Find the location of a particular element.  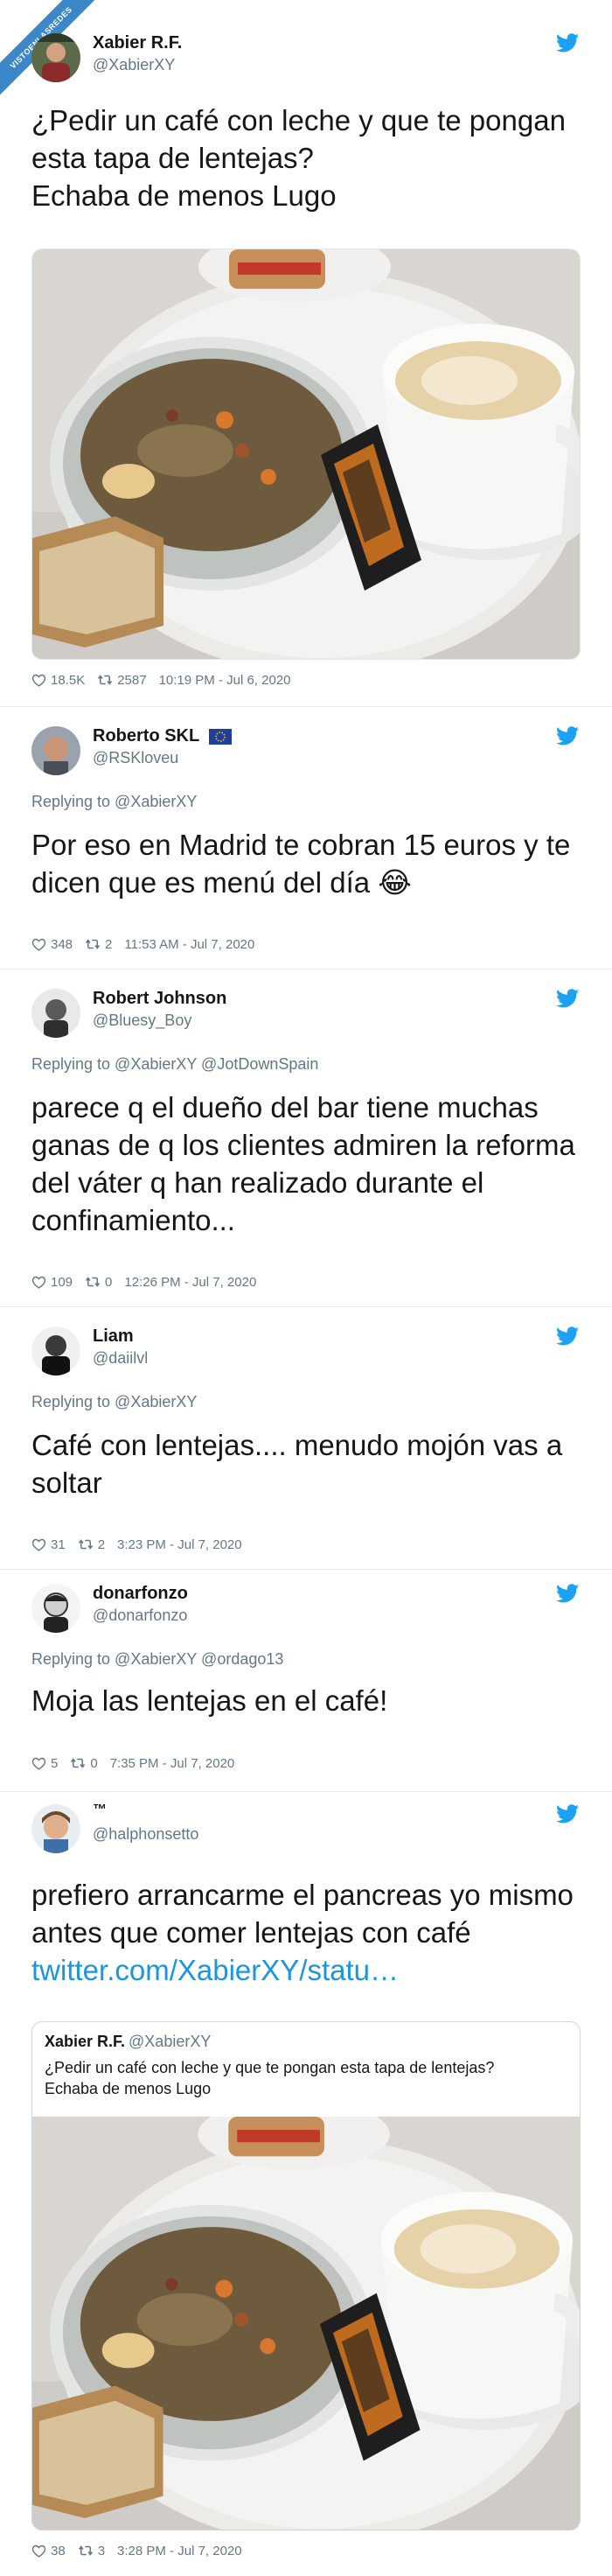

quoted-text-line: Echaba de menos Lugo is located at coordinates (128, 2088).